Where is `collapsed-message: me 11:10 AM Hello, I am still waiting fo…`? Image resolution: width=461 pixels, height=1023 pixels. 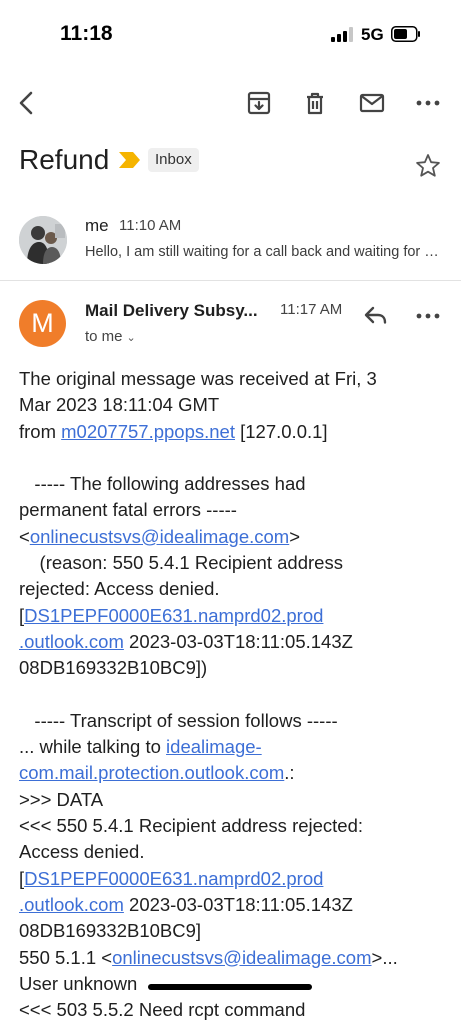 collapsed-message: me 11:10 AM Hello, I am still waiting fo… is located at coordinates (230, 242).